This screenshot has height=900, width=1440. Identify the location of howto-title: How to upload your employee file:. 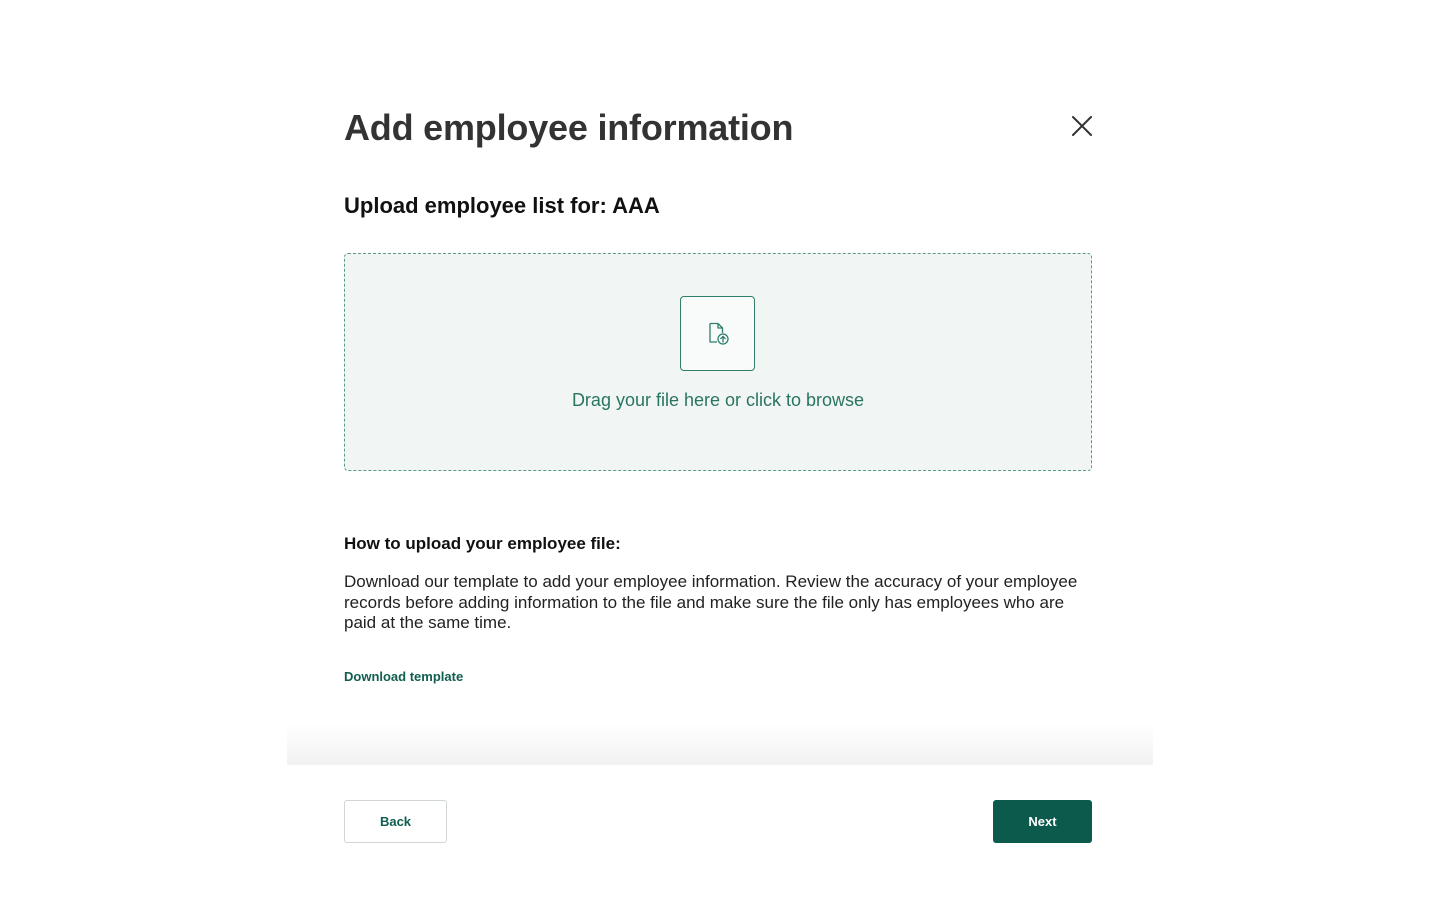
(482, 543).